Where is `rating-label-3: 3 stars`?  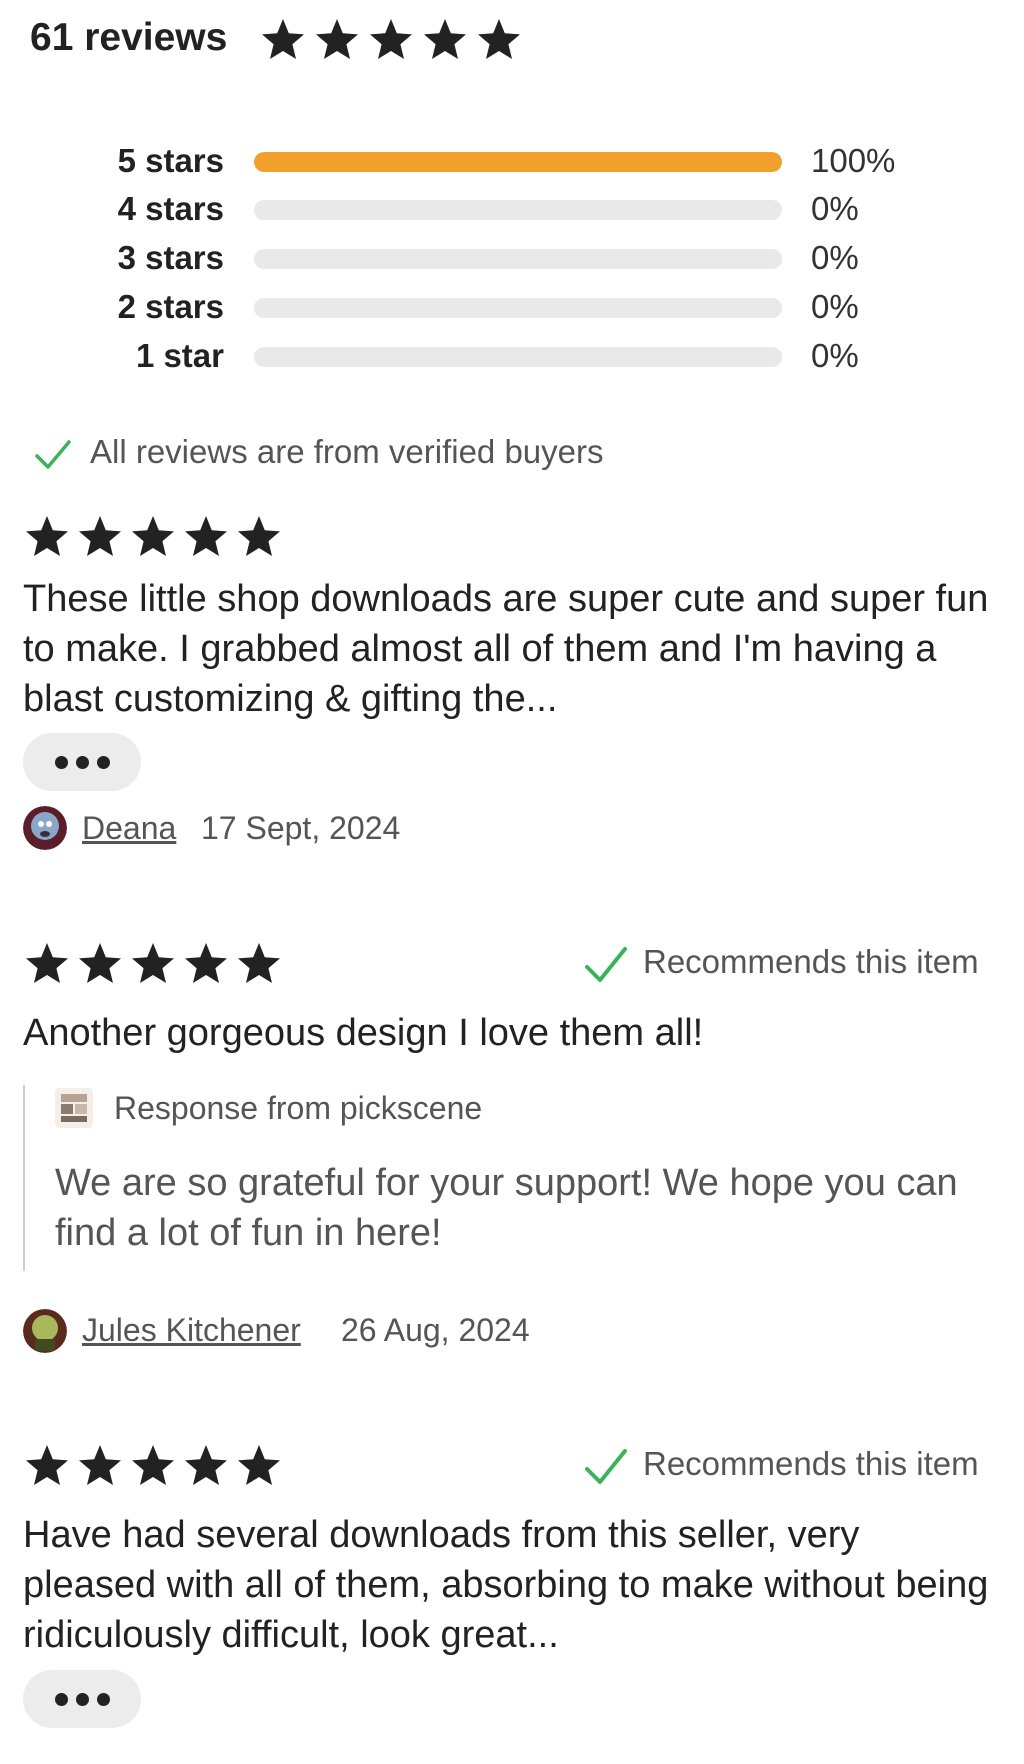
rating-label-3: 3 stars is located at coordinates (170, 257).